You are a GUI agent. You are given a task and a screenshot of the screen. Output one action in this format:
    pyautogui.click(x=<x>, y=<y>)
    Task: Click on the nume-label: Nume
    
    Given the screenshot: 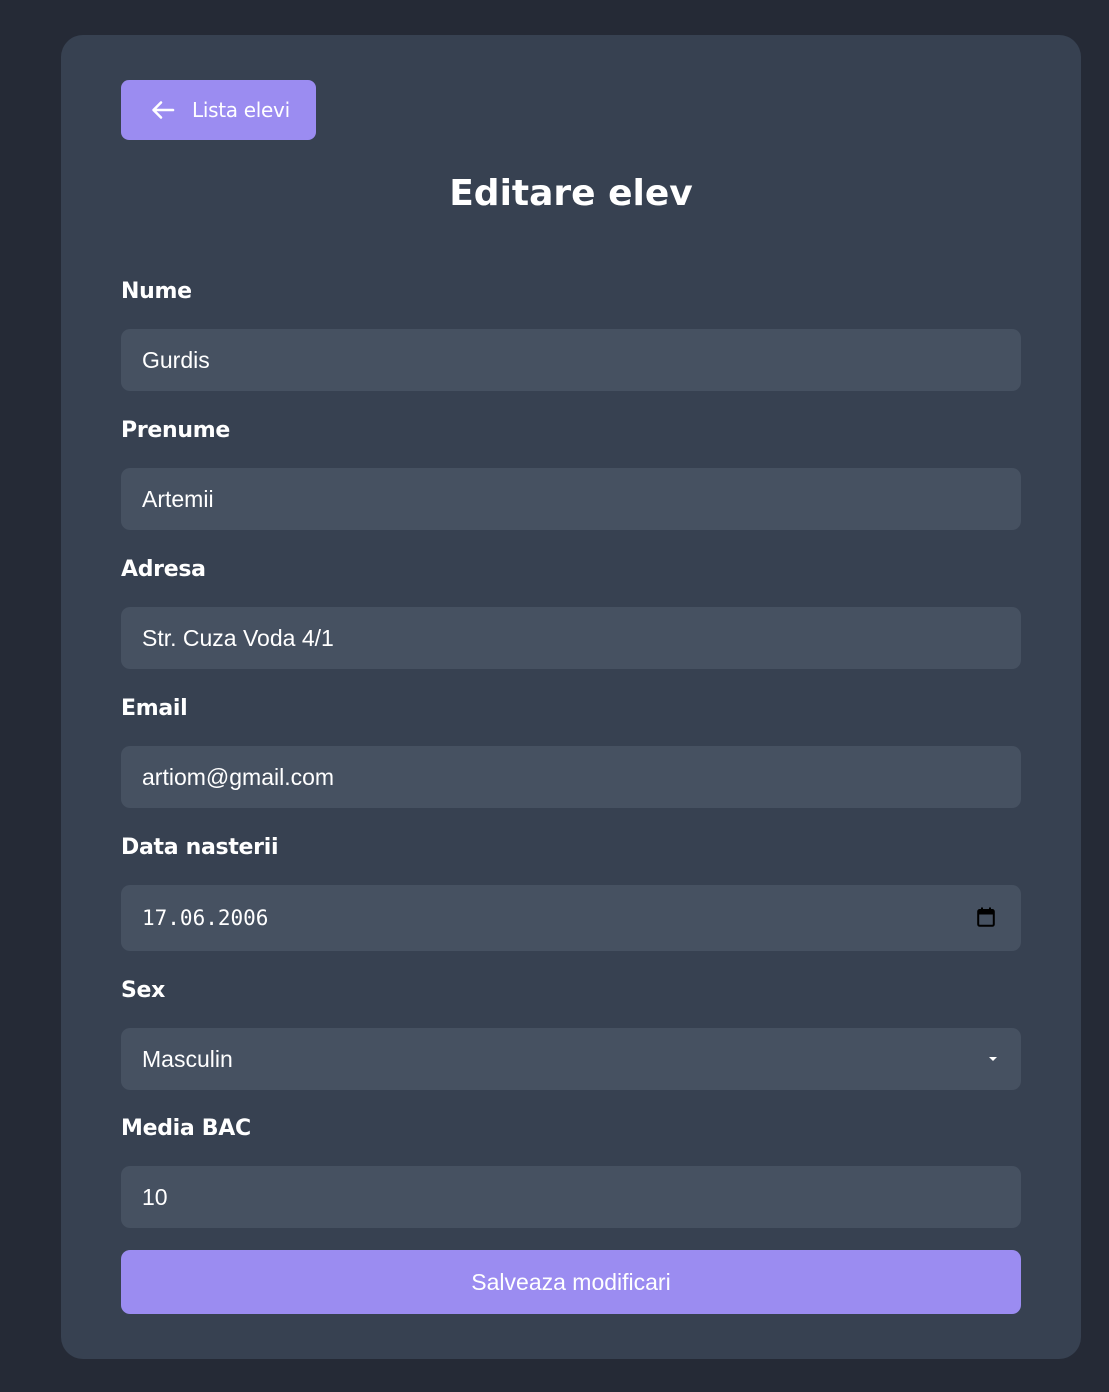 What is the action you would take?
    pyautogui.click(x=156, y=291)
    